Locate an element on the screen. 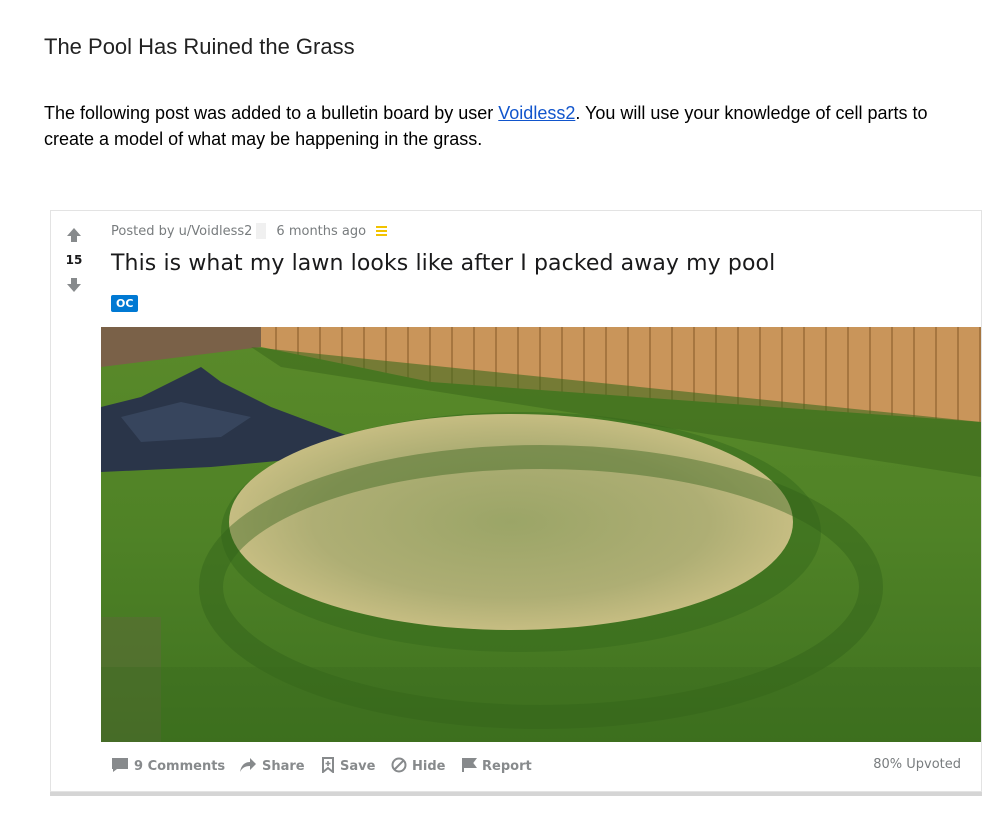  hide-label: Hide is located at coordinates (429, 766).